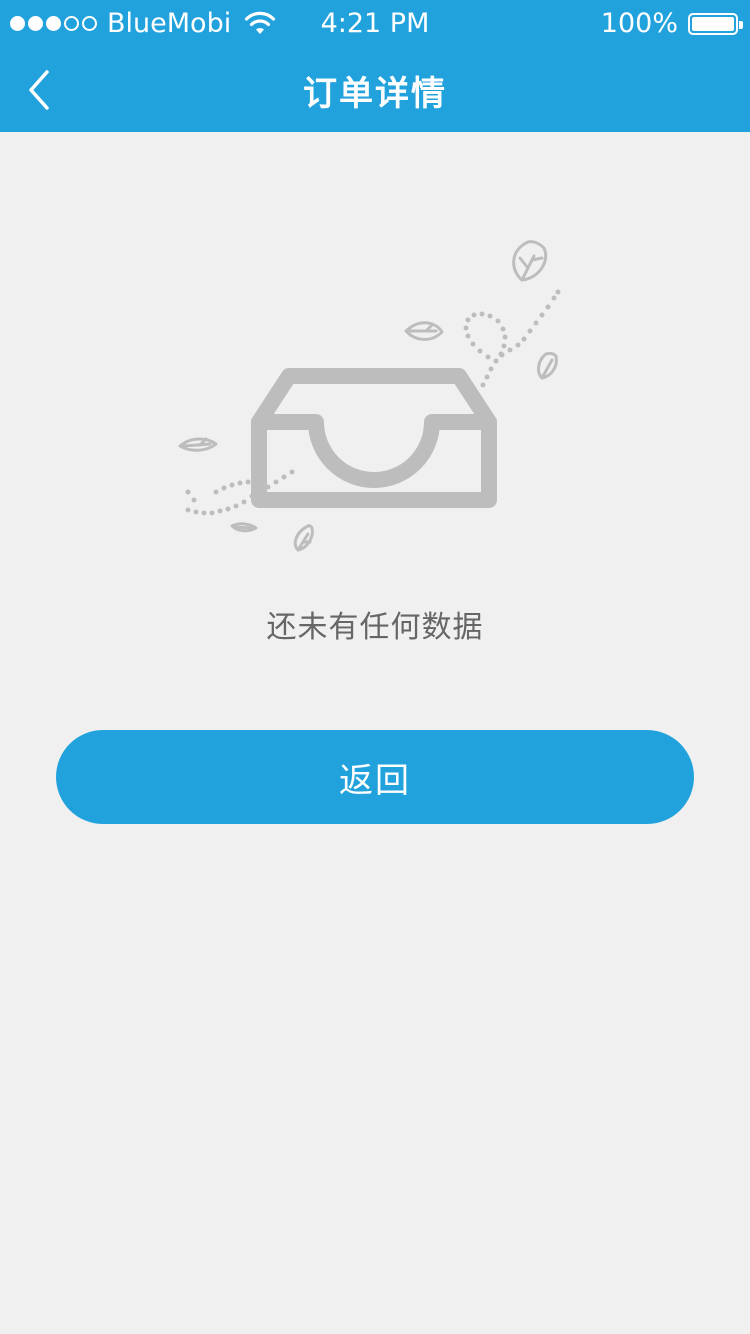 The image size is (750, 1334). Describe the element at coordinates (639, 23) in the screenshot. I see `battery-percent: 100%` at that location.